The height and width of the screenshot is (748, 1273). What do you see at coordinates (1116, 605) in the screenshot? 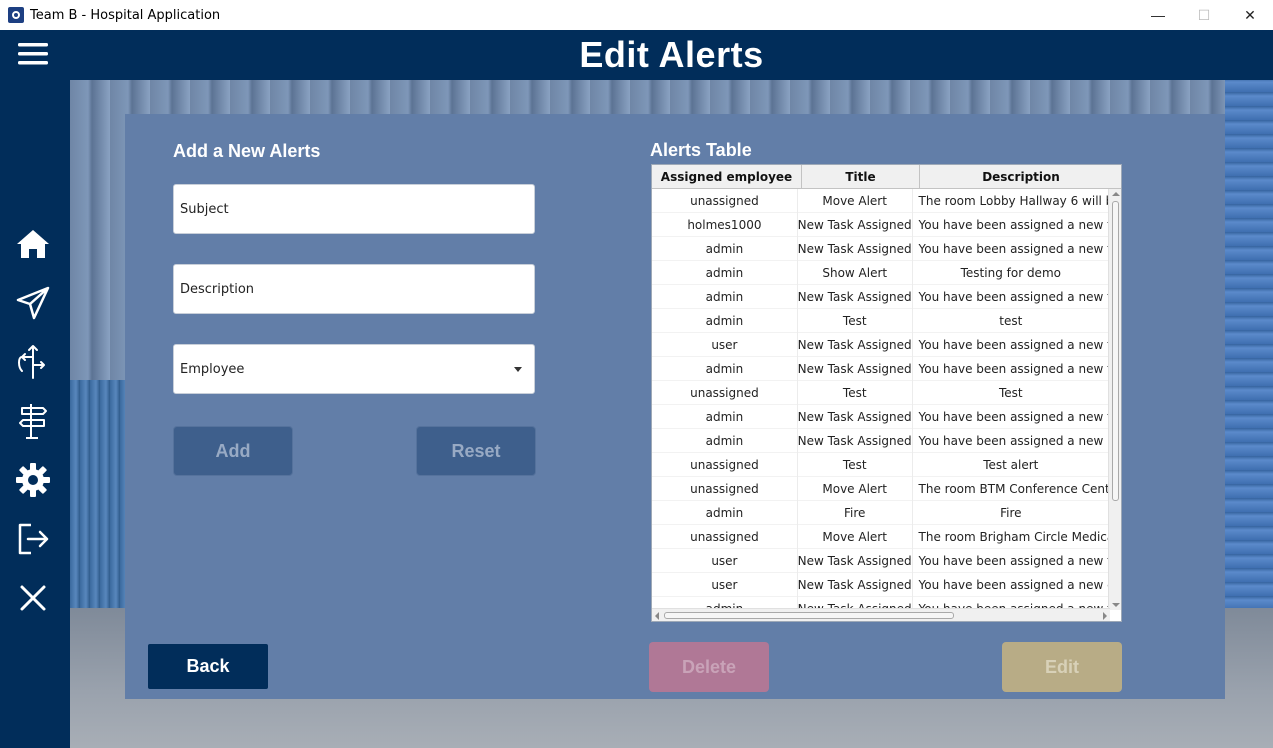
I see `scroll-down-icon` at bounding box center [1116, 605].